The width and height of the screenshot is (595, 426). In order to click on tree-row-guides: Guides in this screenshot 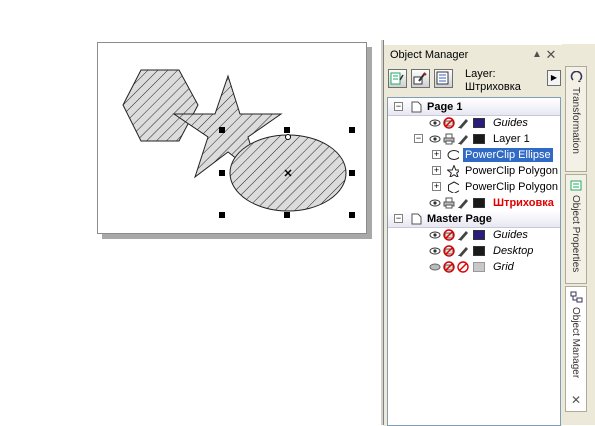, I will do `click(474, 123)`.